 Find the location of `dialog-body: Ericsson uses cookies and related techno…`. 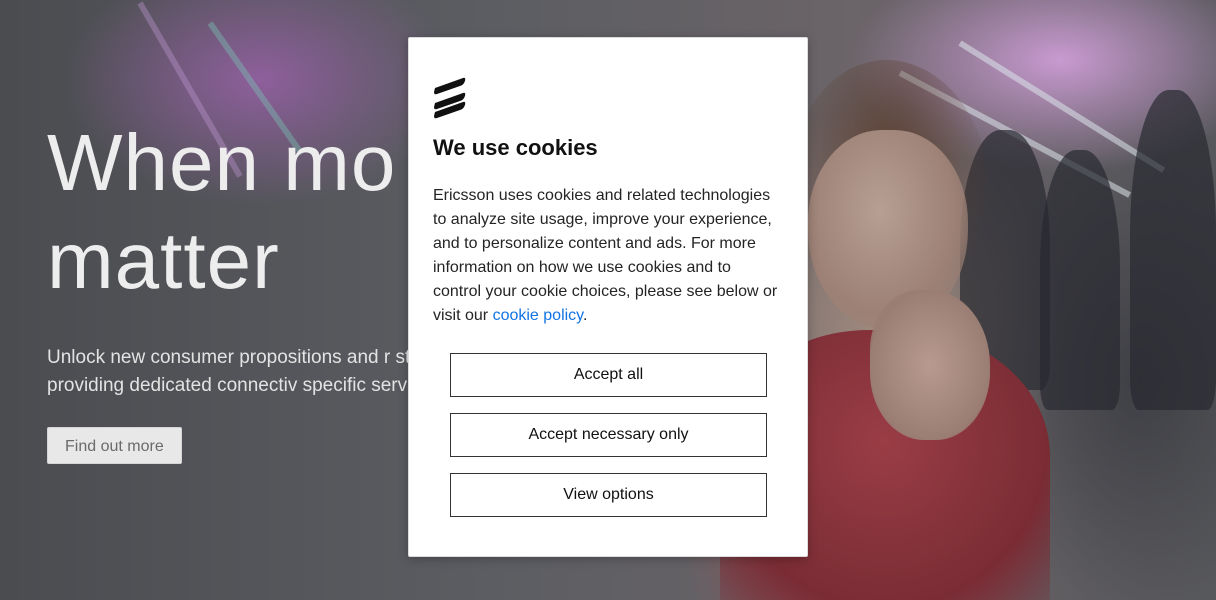

dialog-body: Ericsson uses cookies and related techno… is located at coordinates (608, 256).